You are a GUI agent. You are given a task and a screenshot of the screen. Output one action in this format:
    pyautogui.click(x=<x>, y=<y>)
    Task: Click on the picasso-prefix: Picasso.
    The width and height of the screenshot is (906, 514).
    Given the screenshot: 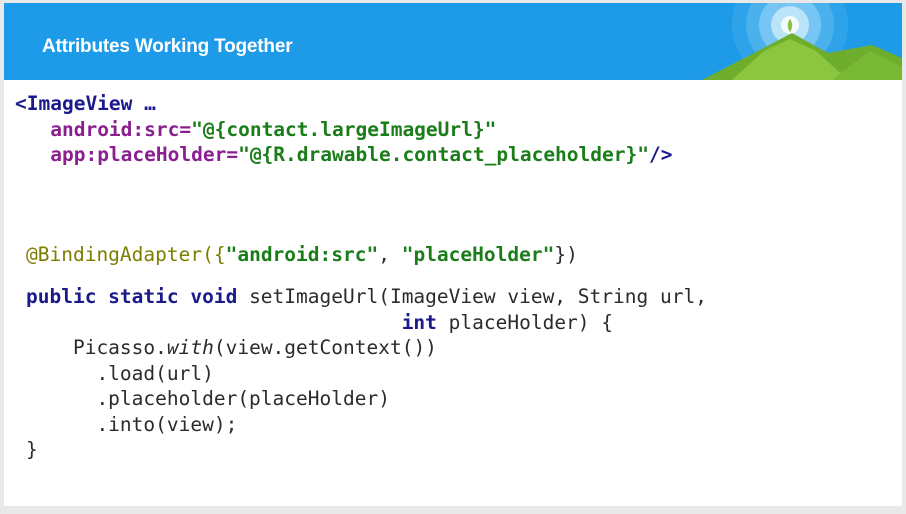 What is the action you would take?
    pyautogui.click(x=96, y=347)
    